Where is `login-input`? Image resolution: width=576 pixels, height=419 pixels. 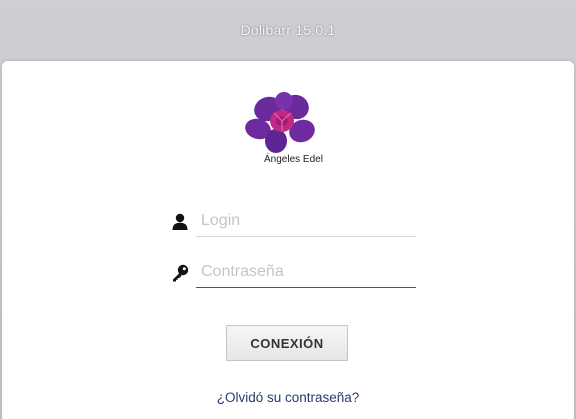
login-input is located at coordinates (306, 221).